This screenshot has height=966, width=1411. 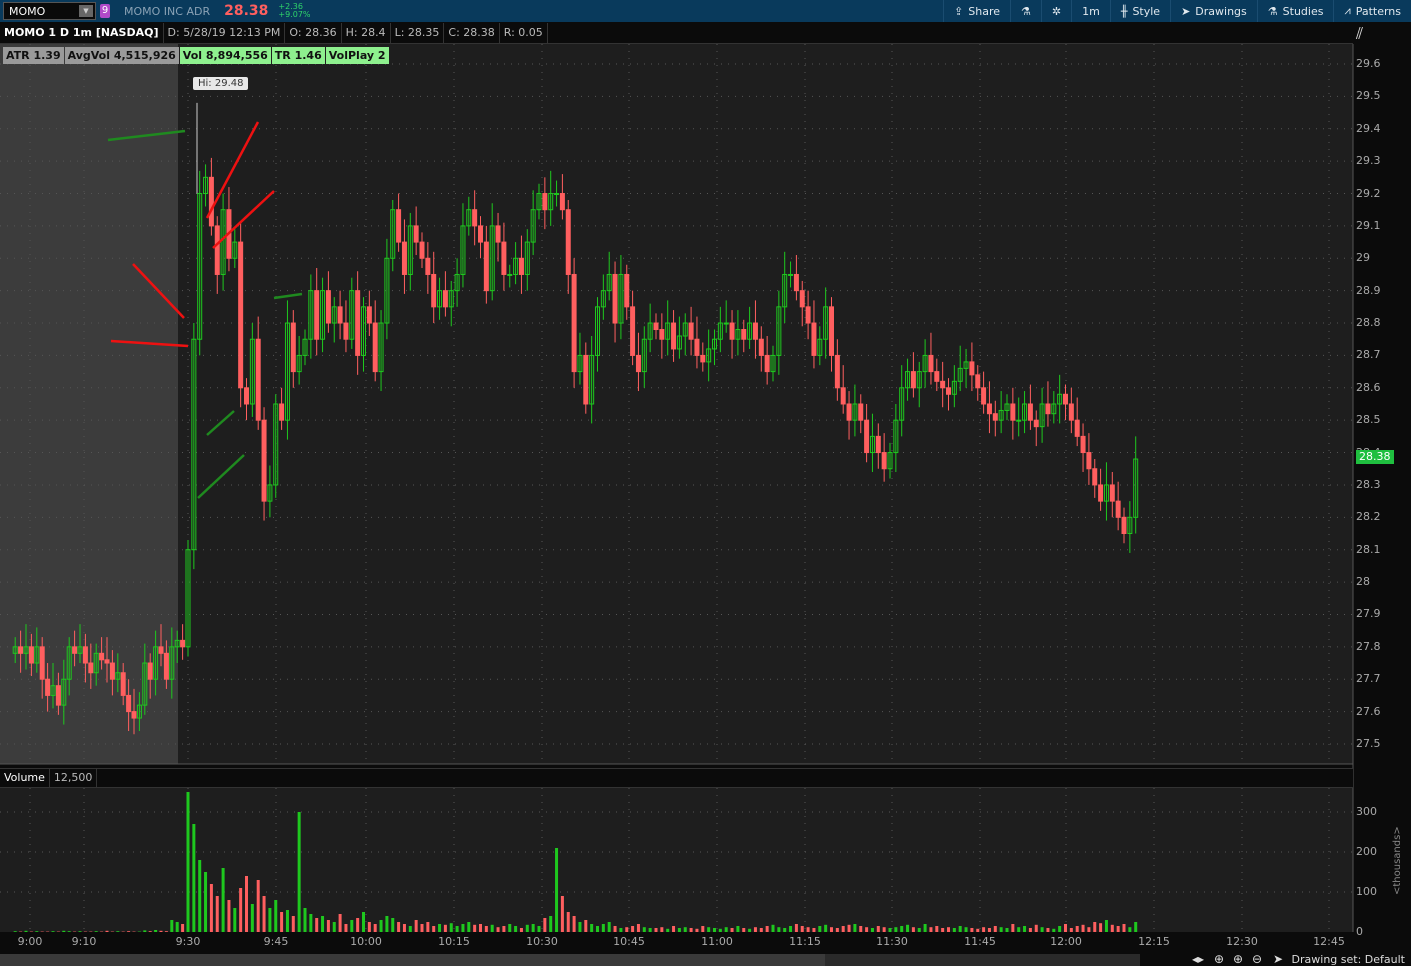 I want to click on pointer-icon: ➤, so click(x=1278, y=959).